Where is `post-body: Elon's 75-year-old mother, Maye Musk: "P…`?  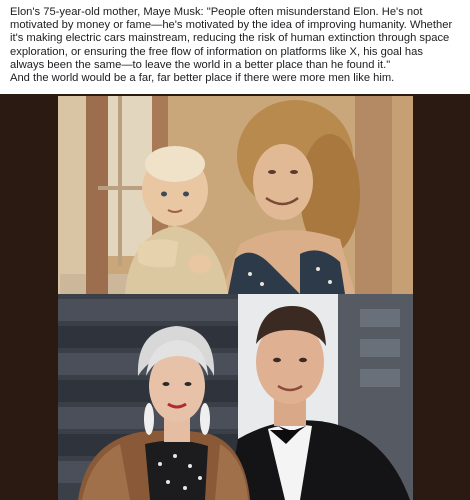 post-body: Elon's 75-year-old mother, Maye Musk: "P… is located at coordinates (231, 38).